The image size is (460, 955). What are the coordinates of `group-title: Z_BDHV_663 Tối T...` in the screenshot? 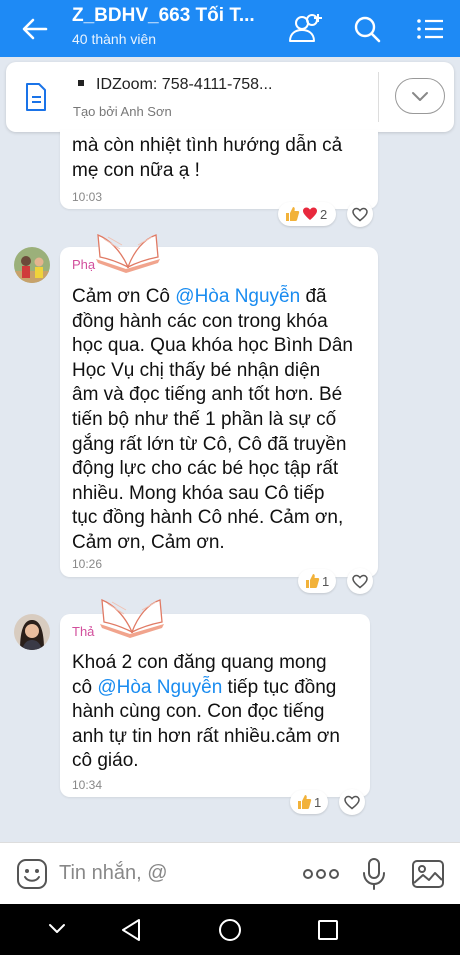 It's located at (167, 16).